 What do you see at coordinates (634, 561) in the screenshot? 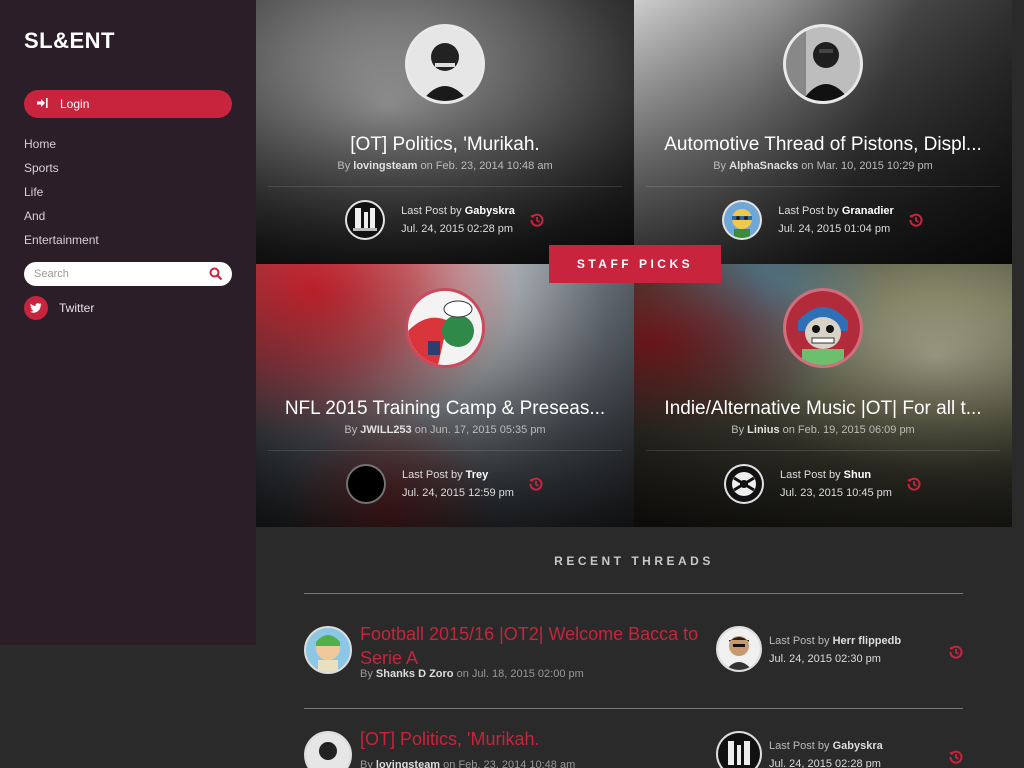
I see `section-title: RECENT THREADS` at bounding box center [634, 561].